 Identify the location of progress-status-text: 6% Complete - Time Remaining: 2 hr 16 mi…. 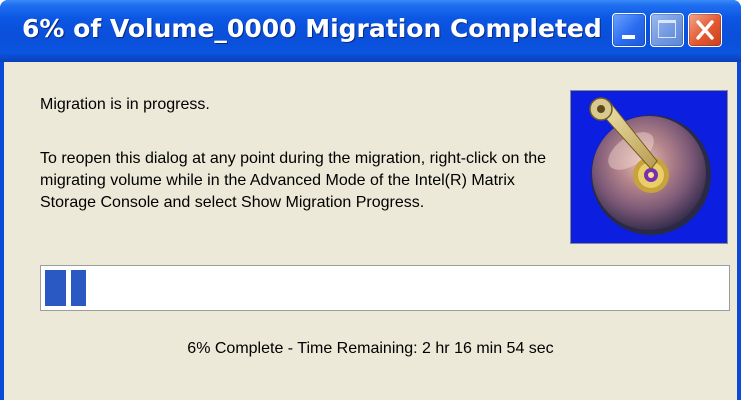
(370, 348).